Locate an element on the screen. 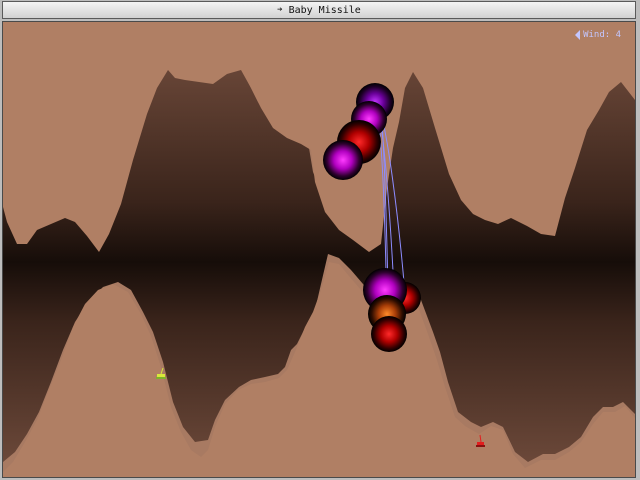 The height and width of the screenshot is (480, 640). wind-indicator: Wind: 4 is located at coordinates (598, 35).